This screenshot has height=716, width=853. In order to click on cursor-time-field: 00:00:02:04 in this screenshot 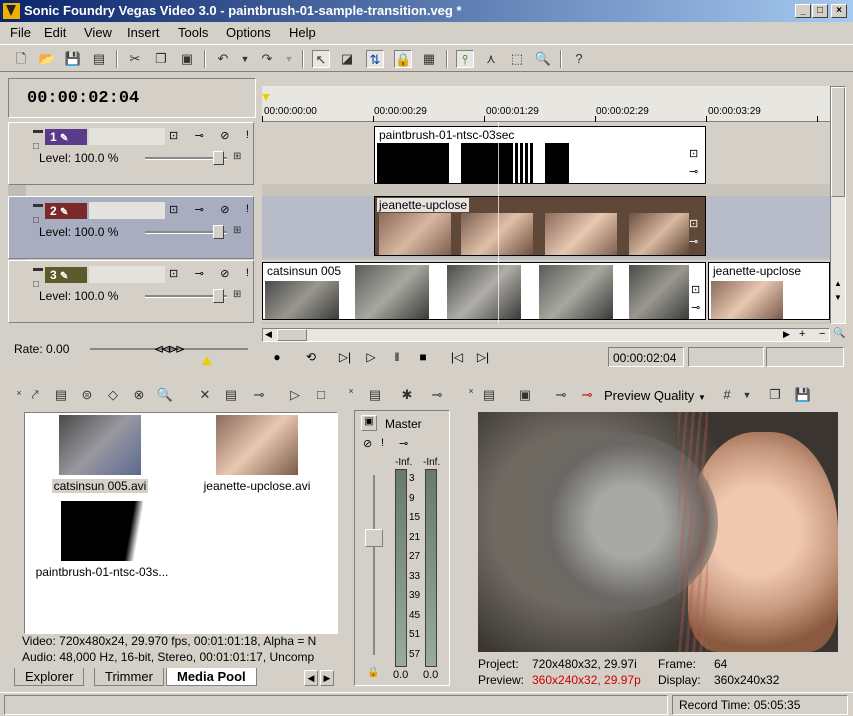, I will do `click(646, 357)`.